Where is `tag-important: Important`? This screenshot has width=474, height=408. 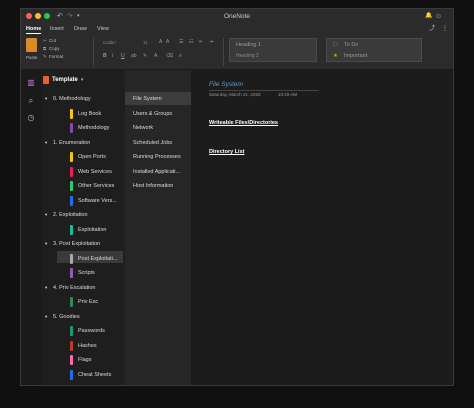 tag-important: Important is located at coordinates (355, 56).